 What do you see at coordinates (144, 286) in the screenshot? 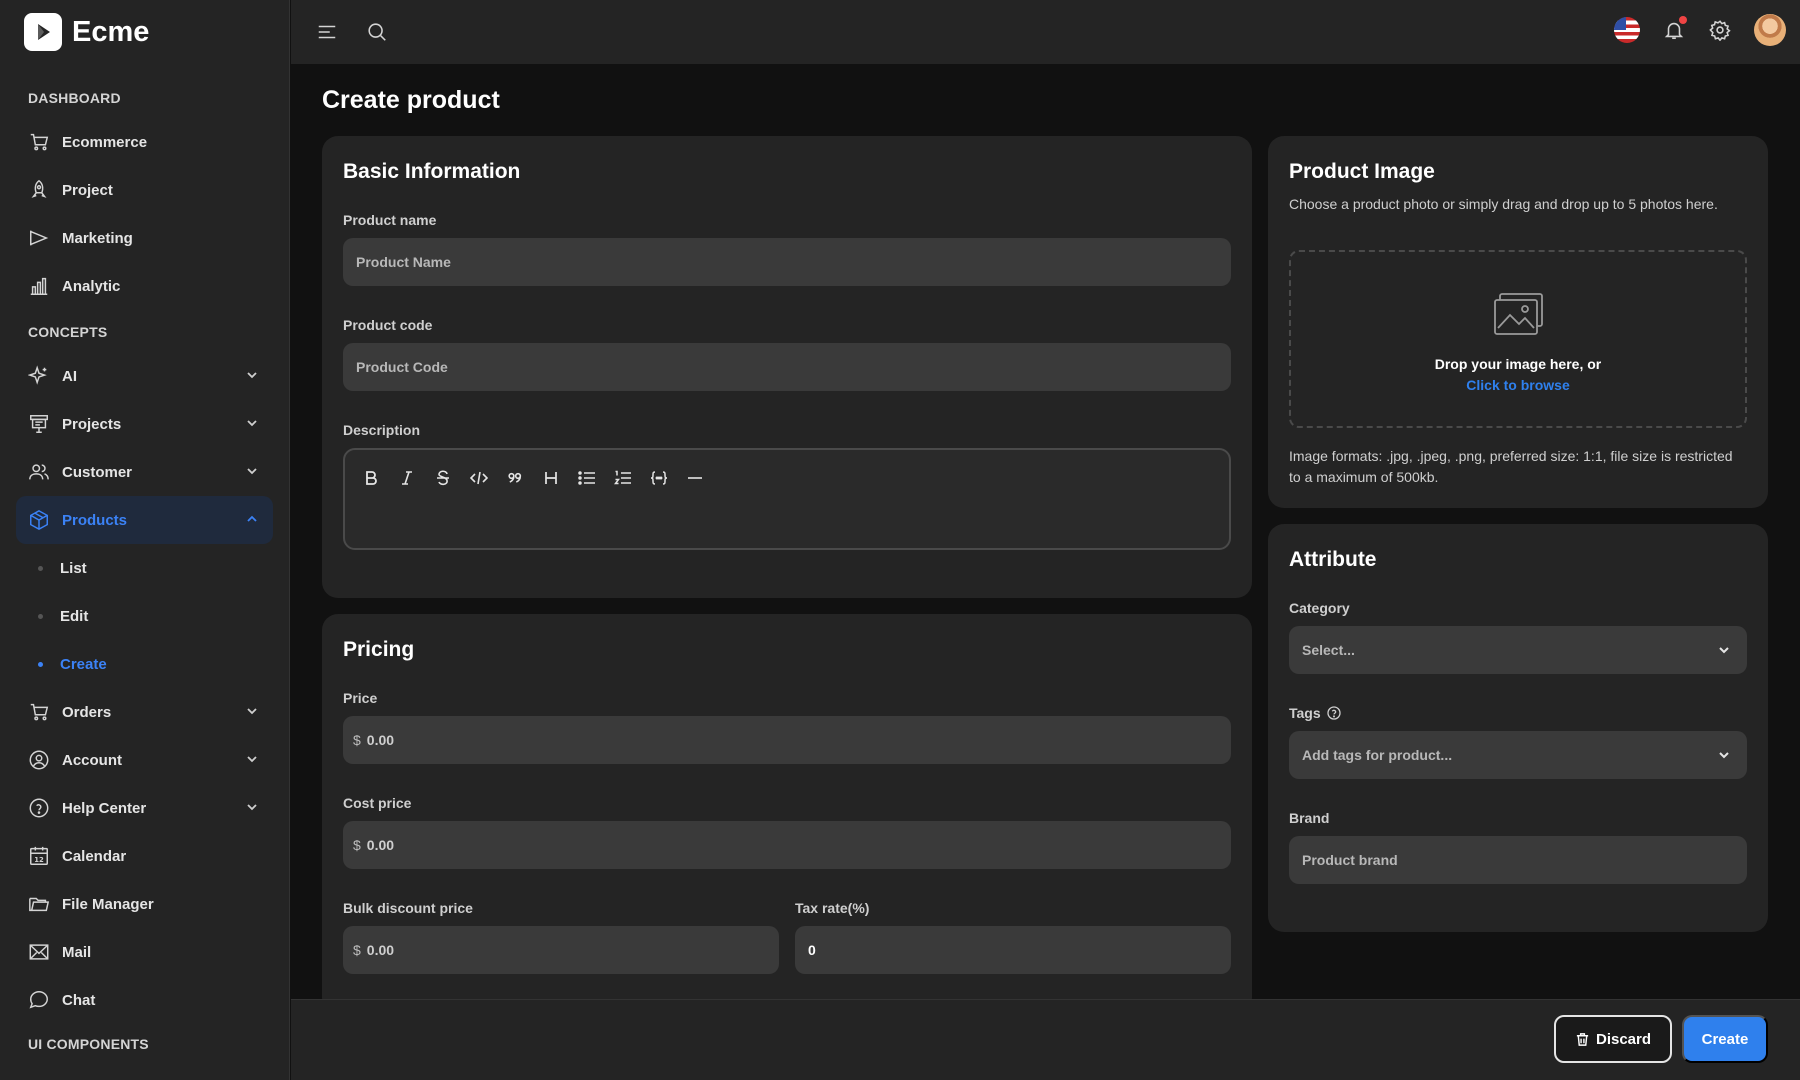
I see `sidebar-item-analytic: Analytic` at bounding box center [144, 286].